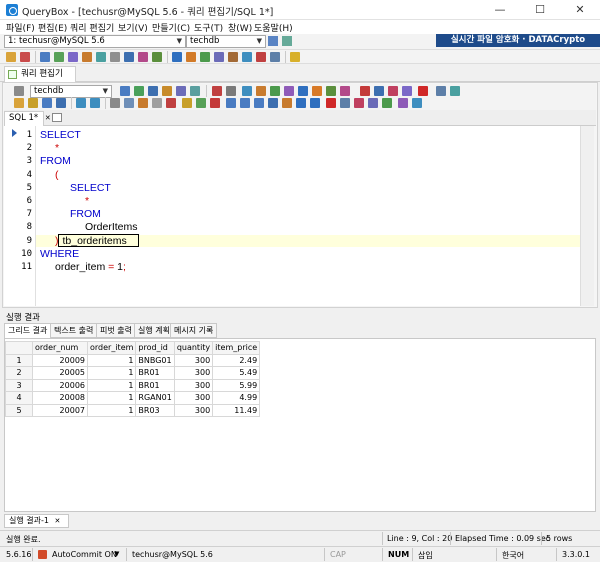 The image size is (600, 562). Describe the element at coordinates (61, 103) in the screenshot. I see `save-all-icon` at that location.